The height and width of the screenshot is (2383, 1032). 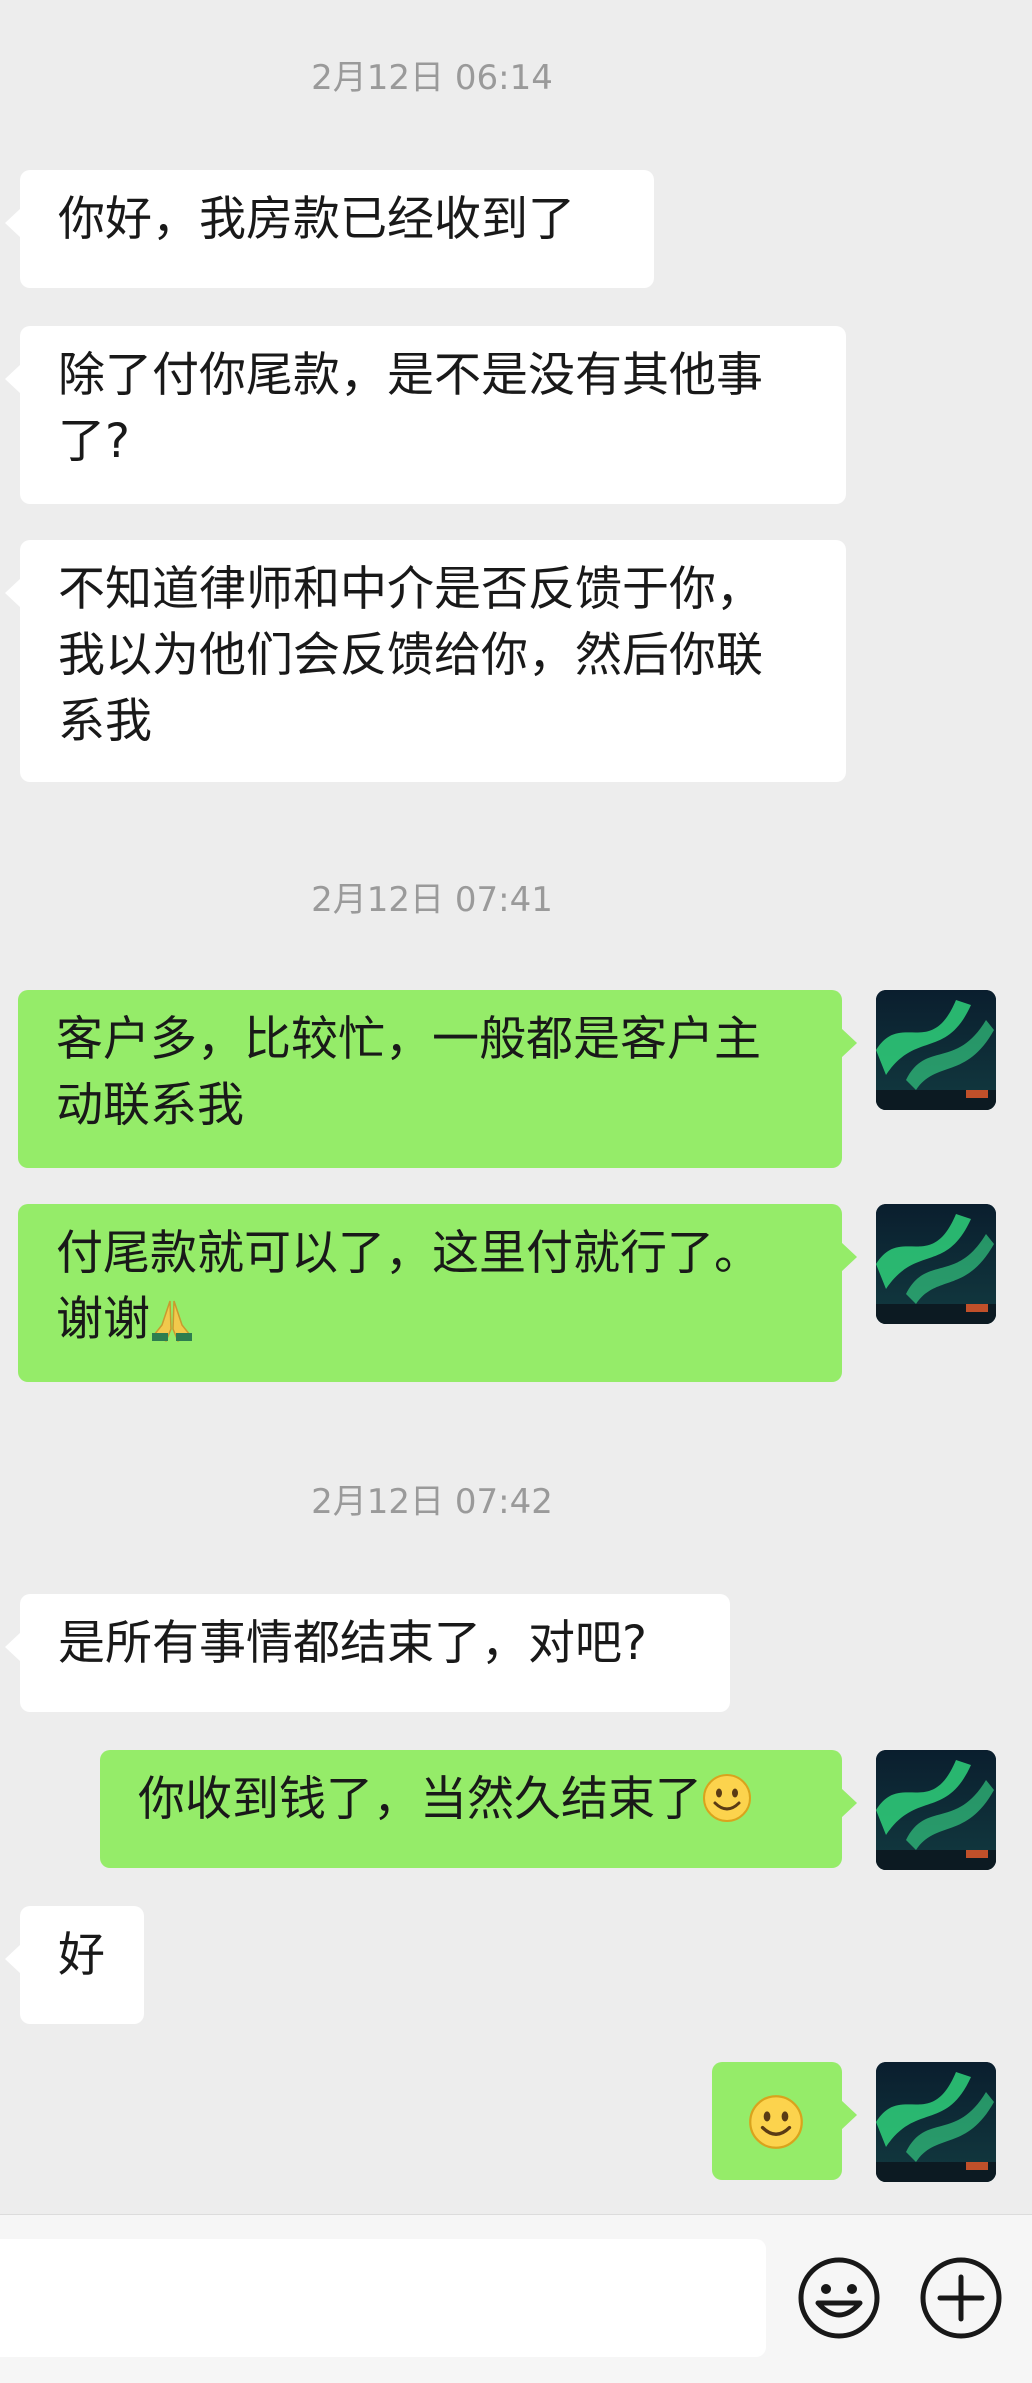 I want to click on message-text: 你收到钱了，当然久结束了, so click(x=420, y=1799).